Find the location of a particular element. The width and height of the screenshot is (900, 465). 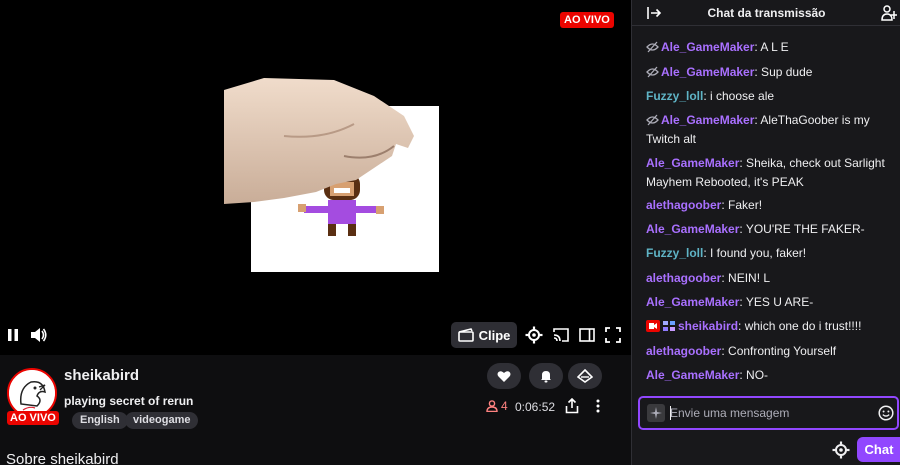

chat-text: : I found you, faker! is located at coordinates (755, 253).